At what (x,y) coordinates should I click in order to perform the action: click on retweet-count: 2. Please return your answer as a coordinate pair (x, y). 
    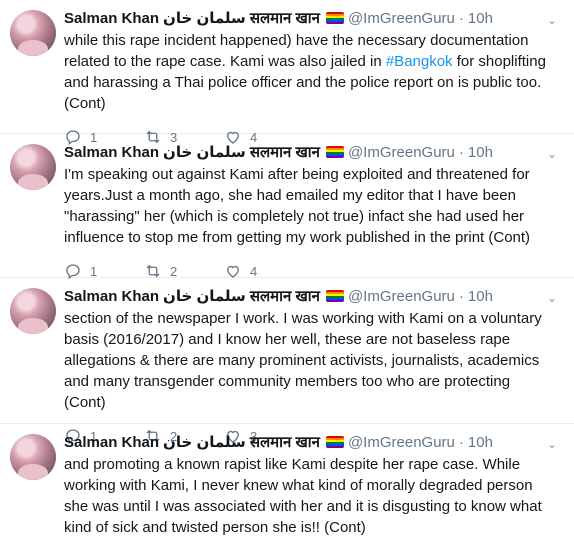
    Looking at the image, I should click on (174, 271).